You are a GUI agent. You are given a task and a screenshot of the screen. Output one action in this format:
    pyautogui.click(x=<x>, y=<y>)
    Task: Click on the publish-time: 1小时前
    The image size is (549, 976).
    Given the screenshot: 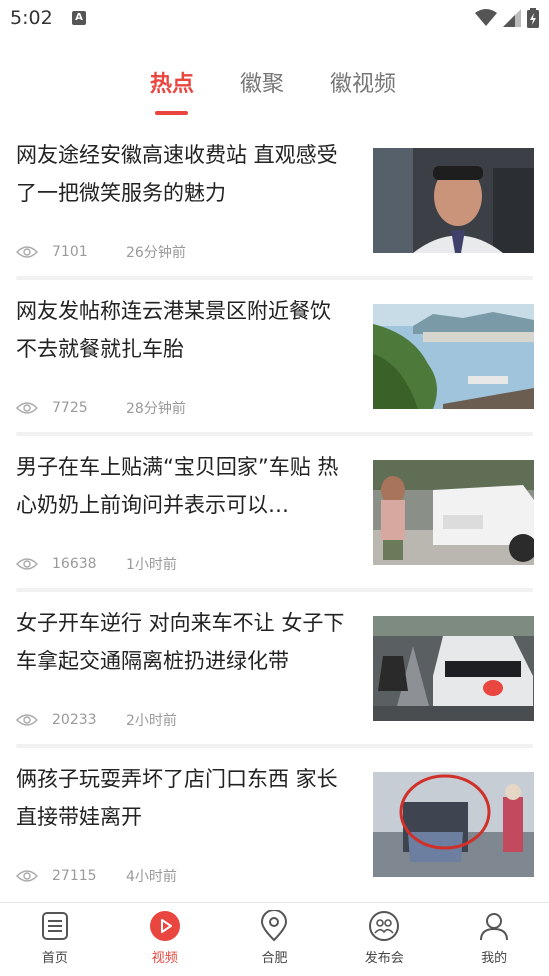 What is the action you would take?
    pyautogui.click(x=151, y=565)
    